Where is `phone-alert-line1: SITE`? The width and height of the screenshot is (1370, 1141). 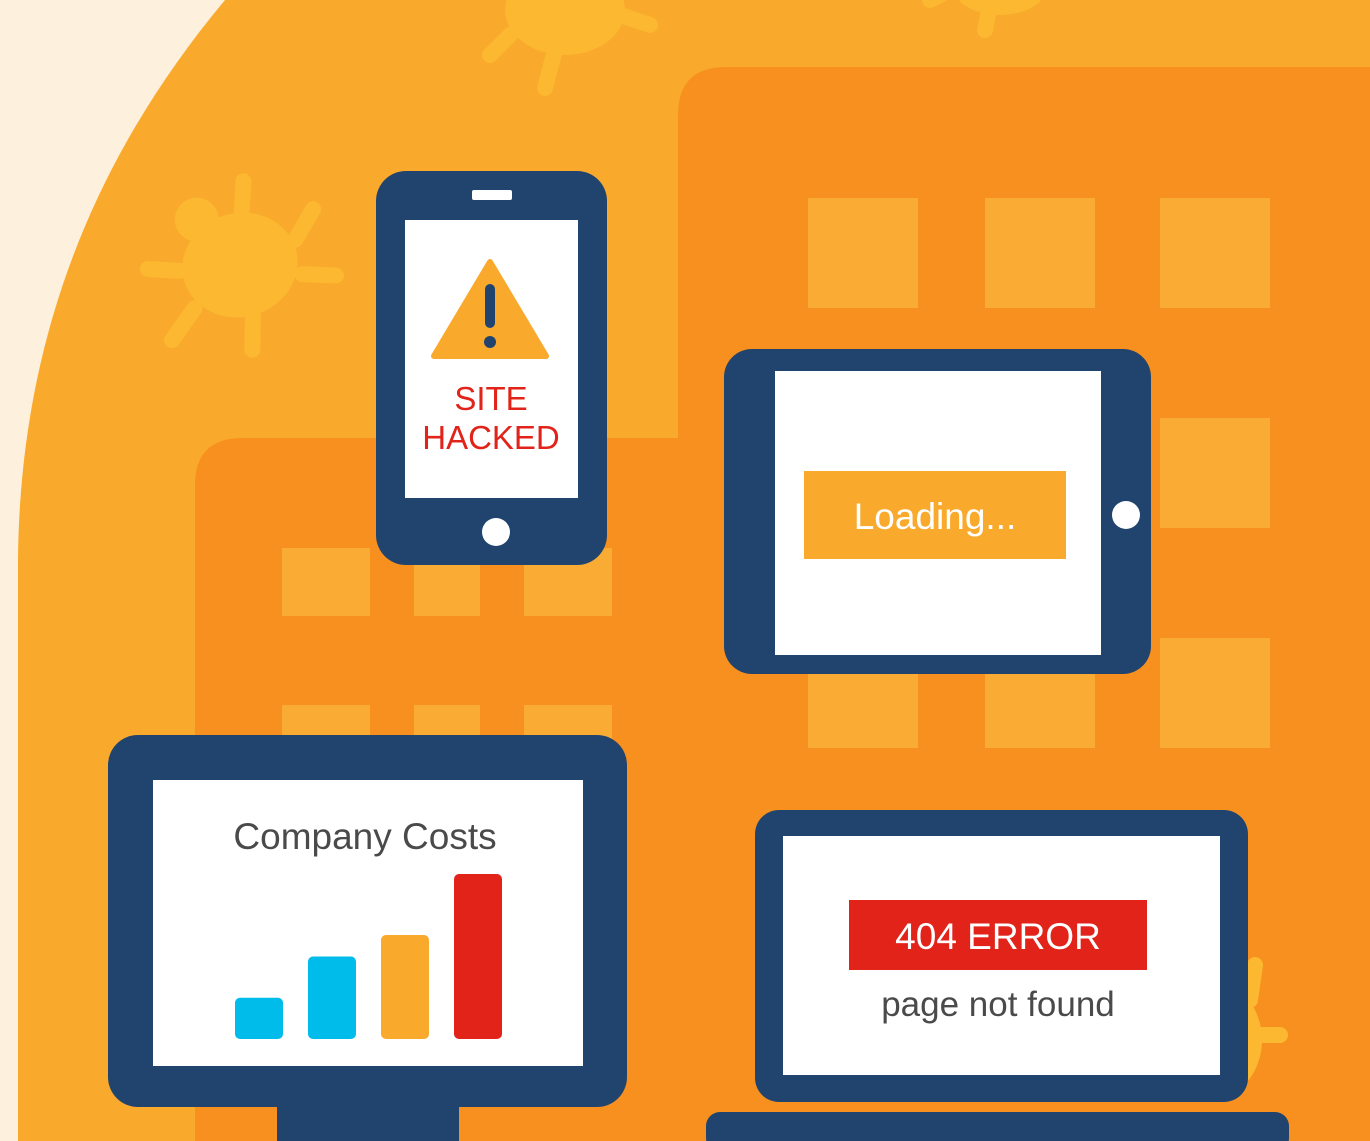
phone-alert-line1: SITE is located at coordinates (490, 398).